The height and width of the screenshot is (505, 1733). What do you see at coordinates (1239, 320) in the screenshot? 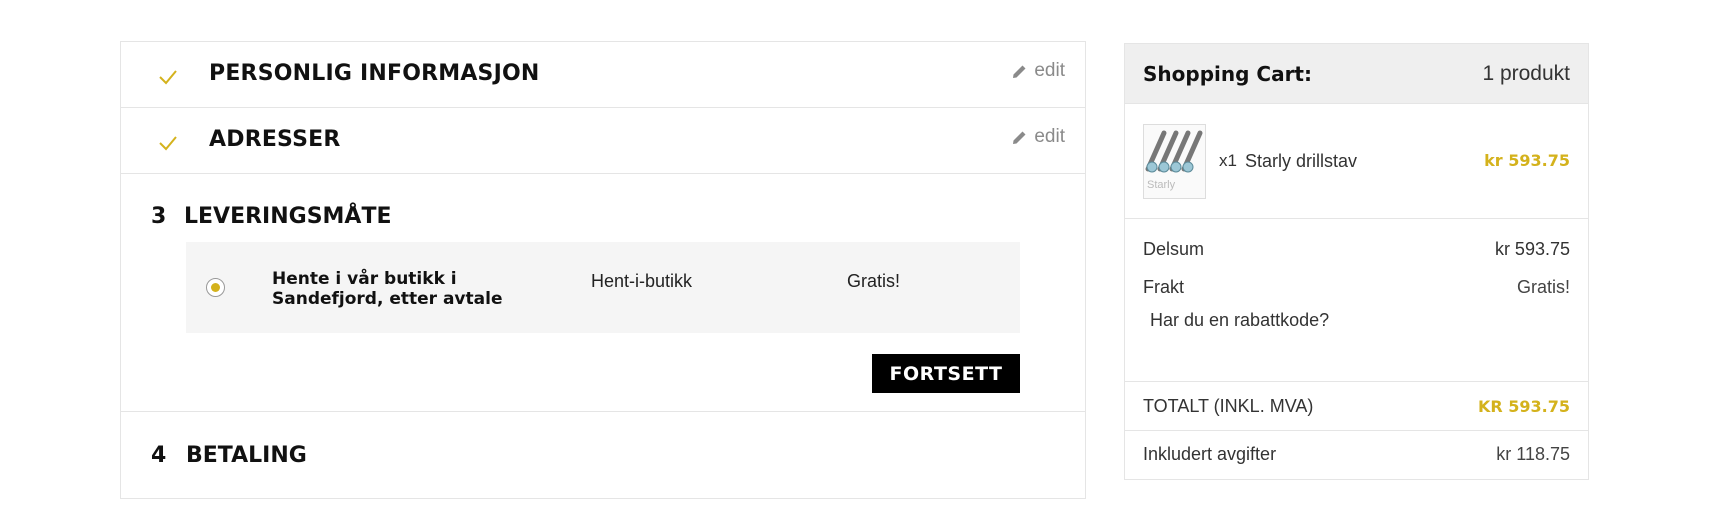
I see `promo-code-link: Har du en rabattkode?` at bounding box center [1239, 320].